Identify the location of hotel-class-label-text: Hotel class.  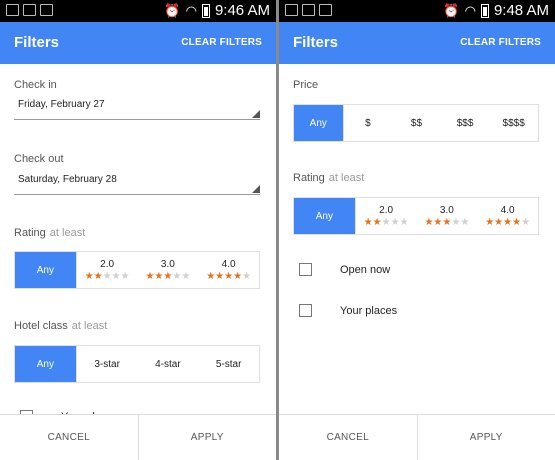
(41, 326).